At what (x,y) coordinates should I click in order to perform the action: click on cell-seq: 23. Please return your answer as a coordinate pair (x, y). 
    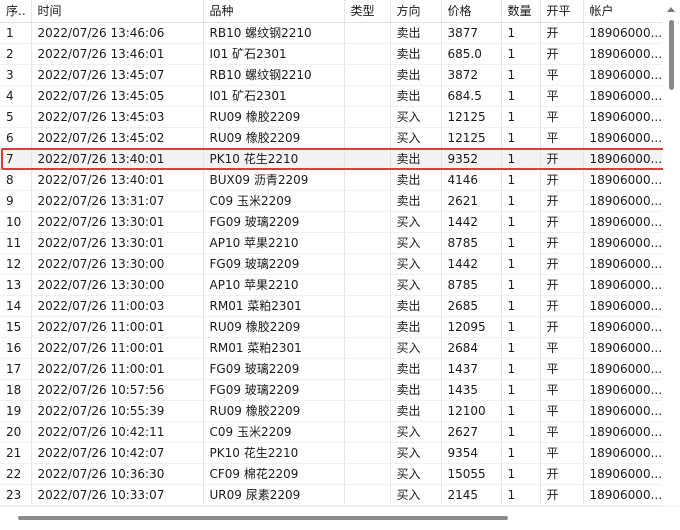
    Looking at the image, I should click on (16, 495).